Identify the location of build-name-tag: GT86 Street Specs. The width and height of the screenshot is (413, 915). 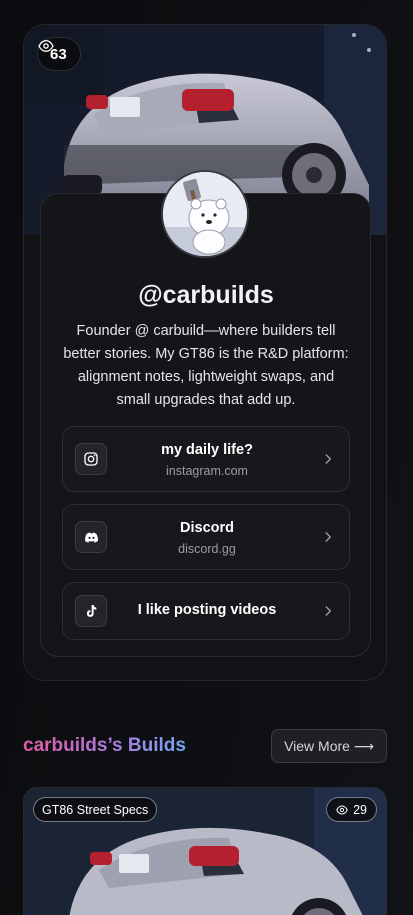
(95, 809).